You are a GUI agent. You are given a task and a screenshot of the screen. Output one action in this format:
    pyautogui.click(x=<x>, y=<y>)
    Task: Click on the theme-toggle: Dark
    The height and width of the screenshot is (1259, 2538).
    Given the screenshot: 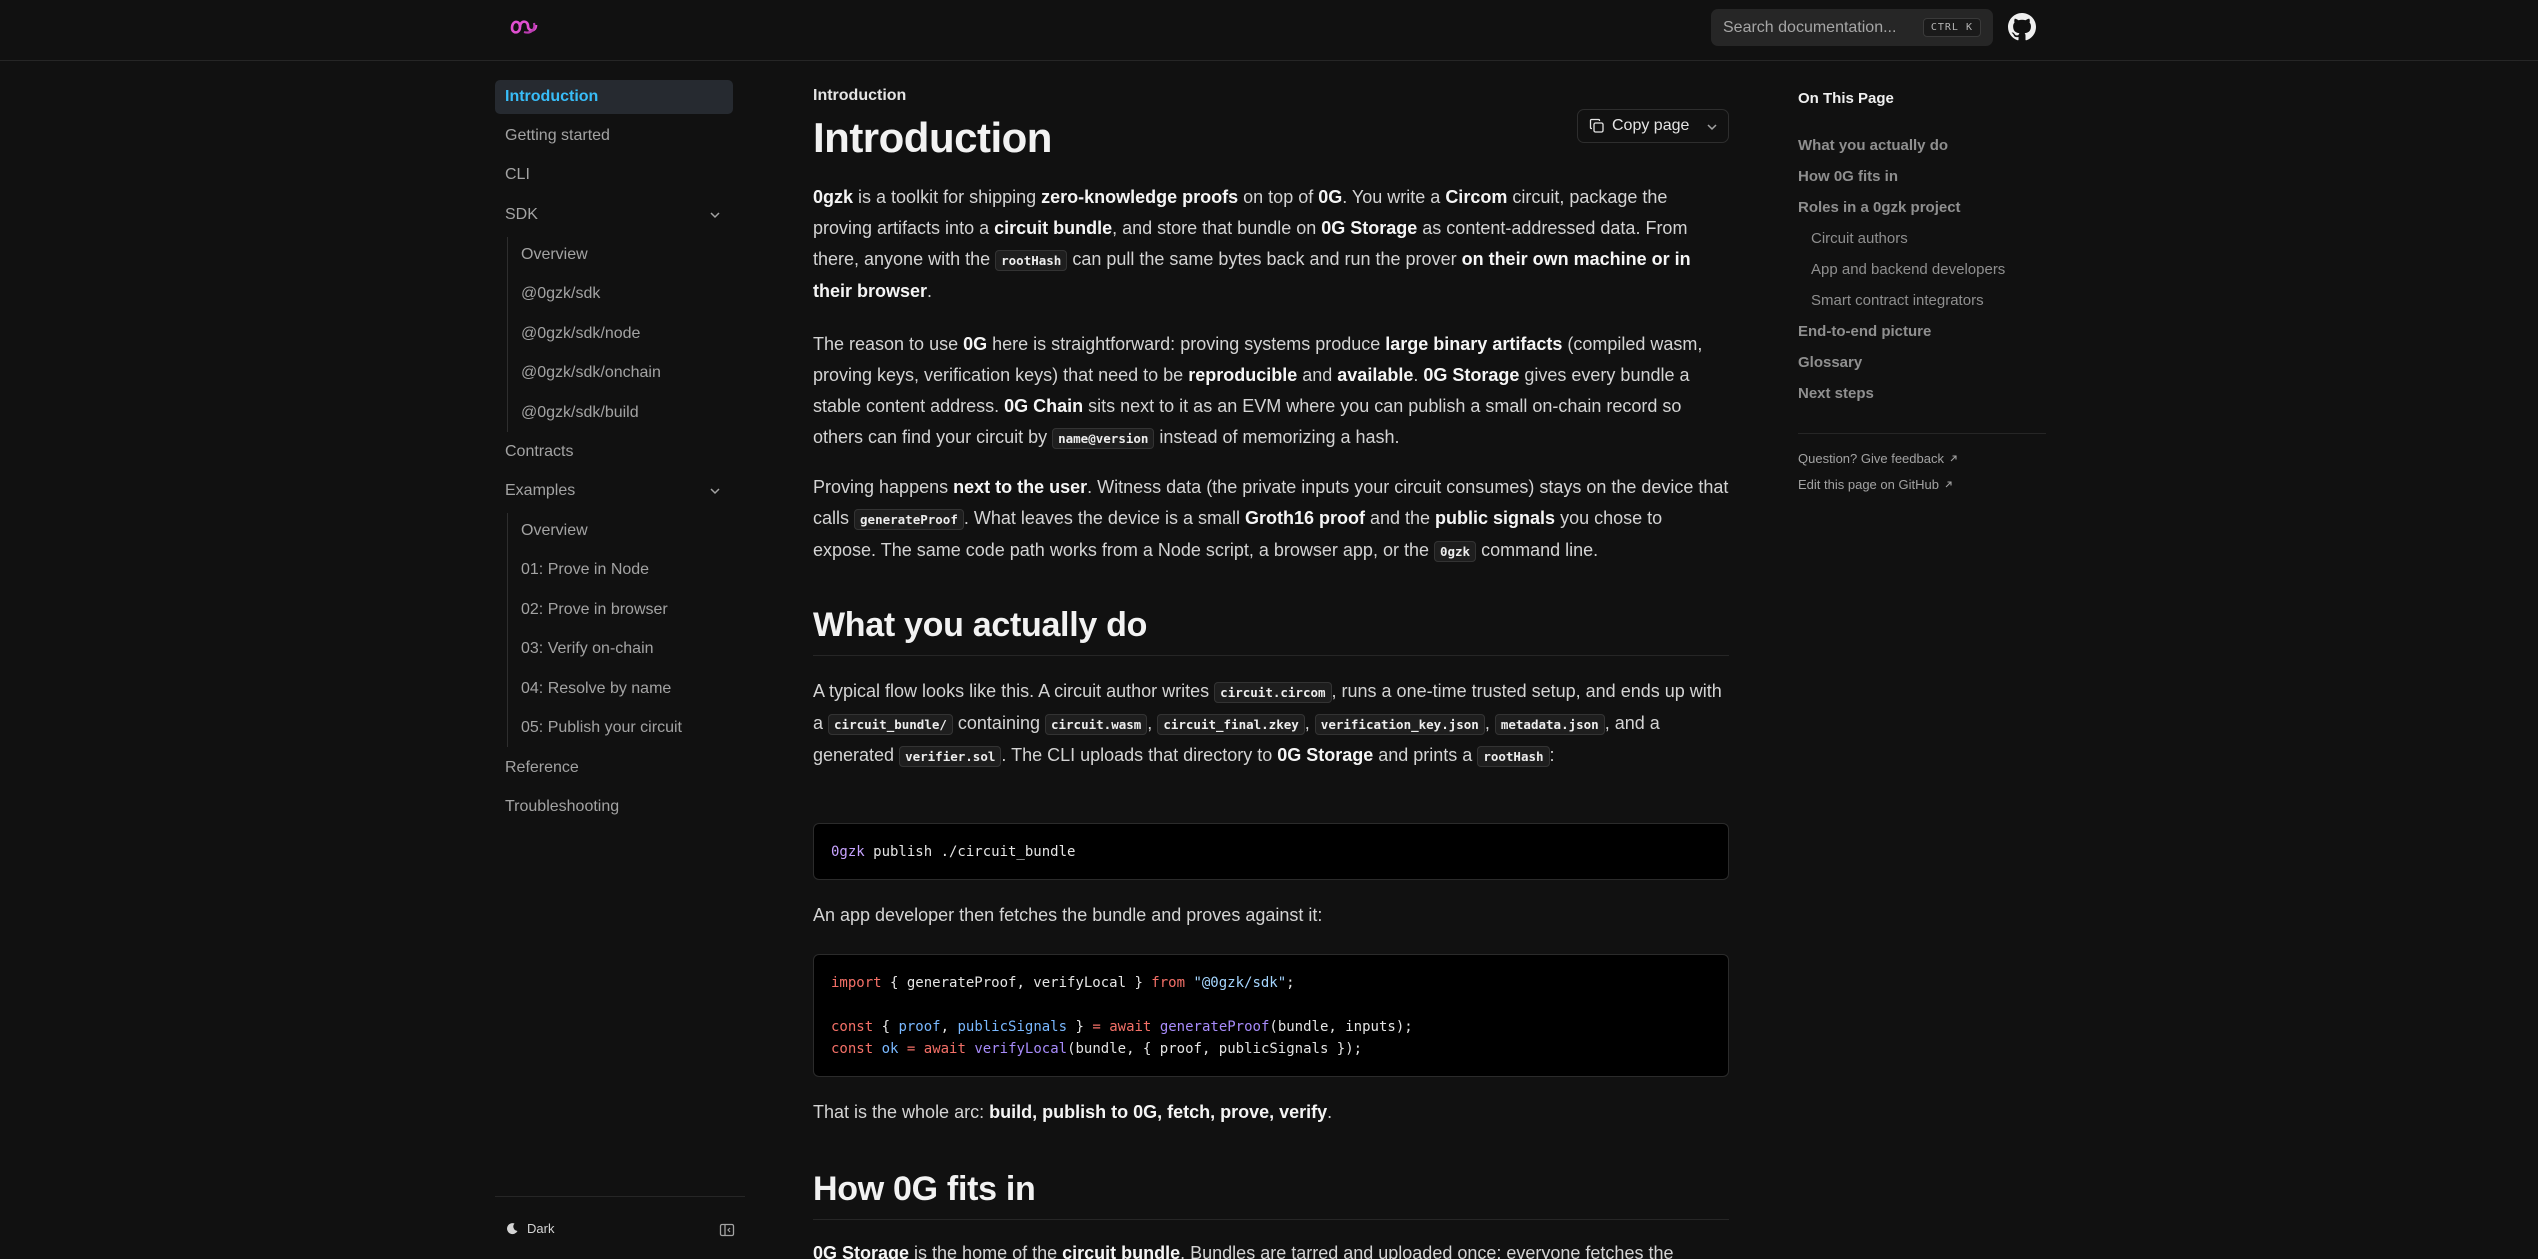 What is the action you would take?
    pyautogui.click(x=529, y=1228)
    